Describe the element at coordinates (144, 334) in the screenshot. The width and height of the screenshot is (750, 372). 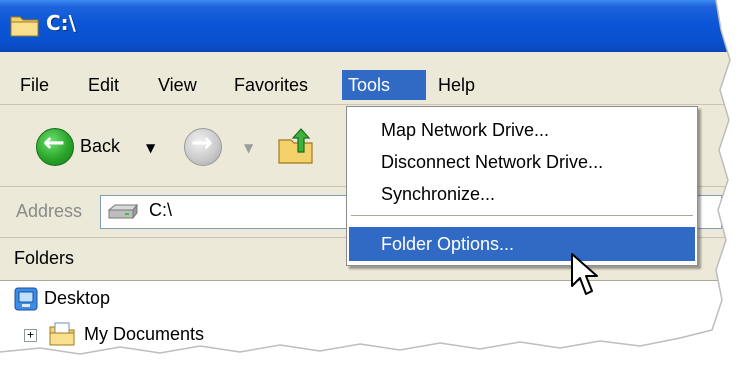
I see `tree-item-label: My Documents` at that location.